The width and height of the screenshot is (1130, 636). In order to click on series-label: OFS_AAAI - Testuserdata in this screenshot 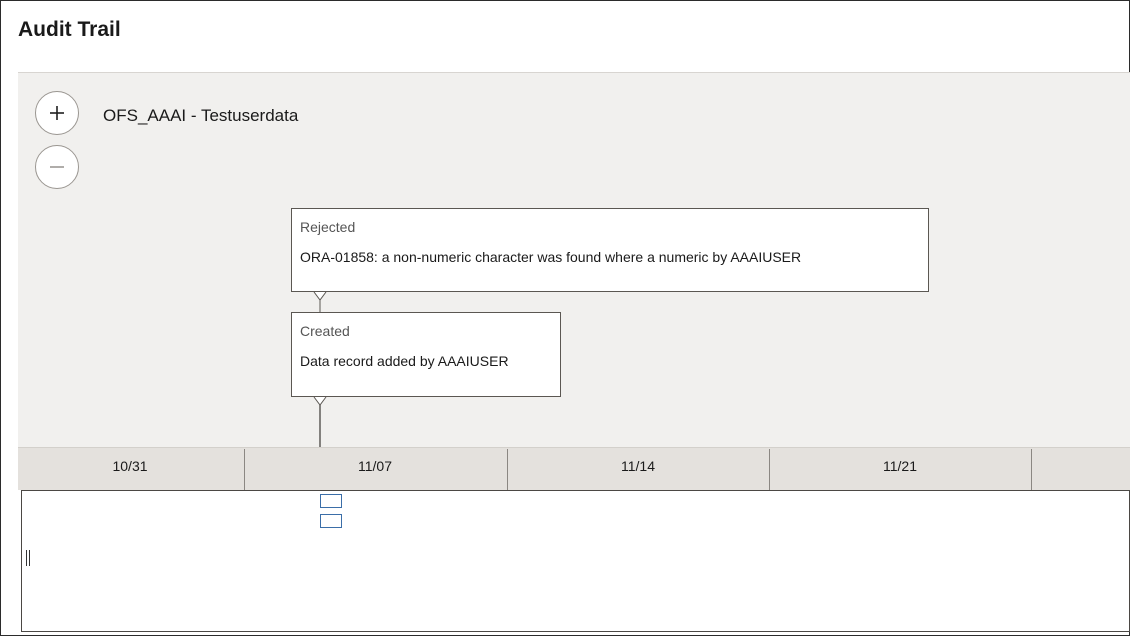, I will do `click(201, 115)`.